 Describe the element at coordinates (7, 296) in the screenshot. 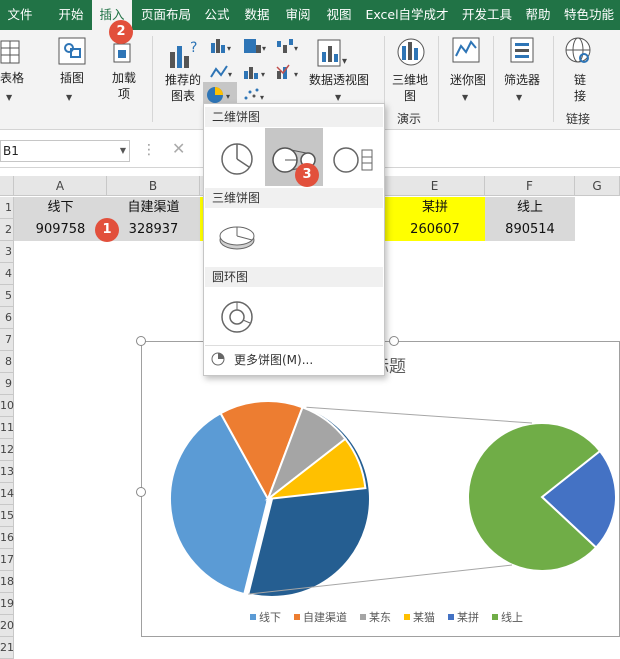

I see `row-header-5: 5` at that location.